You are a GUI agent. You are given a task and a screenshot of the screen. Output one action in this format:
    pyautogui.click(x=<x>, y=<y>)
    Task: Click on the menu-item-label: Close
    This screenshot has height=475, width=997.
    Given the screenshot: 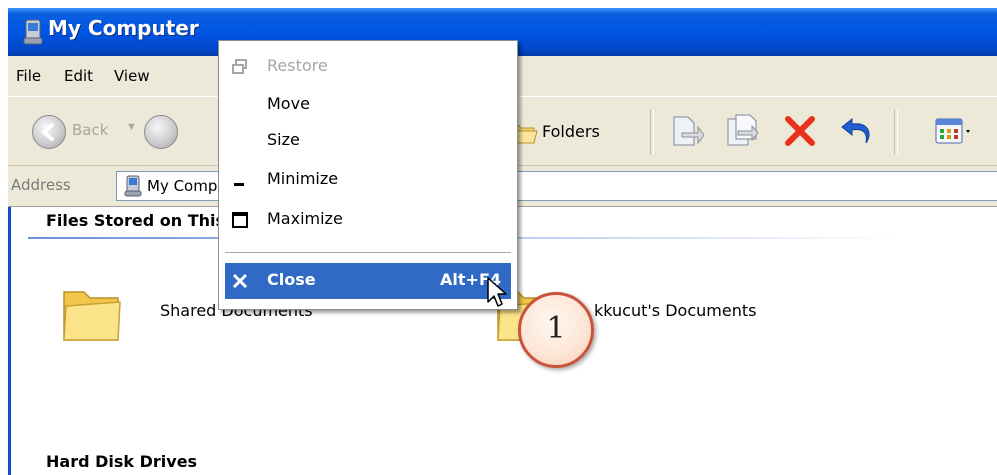 What is the action you would take?
    pyautogui.click(x=291, y=279)
    